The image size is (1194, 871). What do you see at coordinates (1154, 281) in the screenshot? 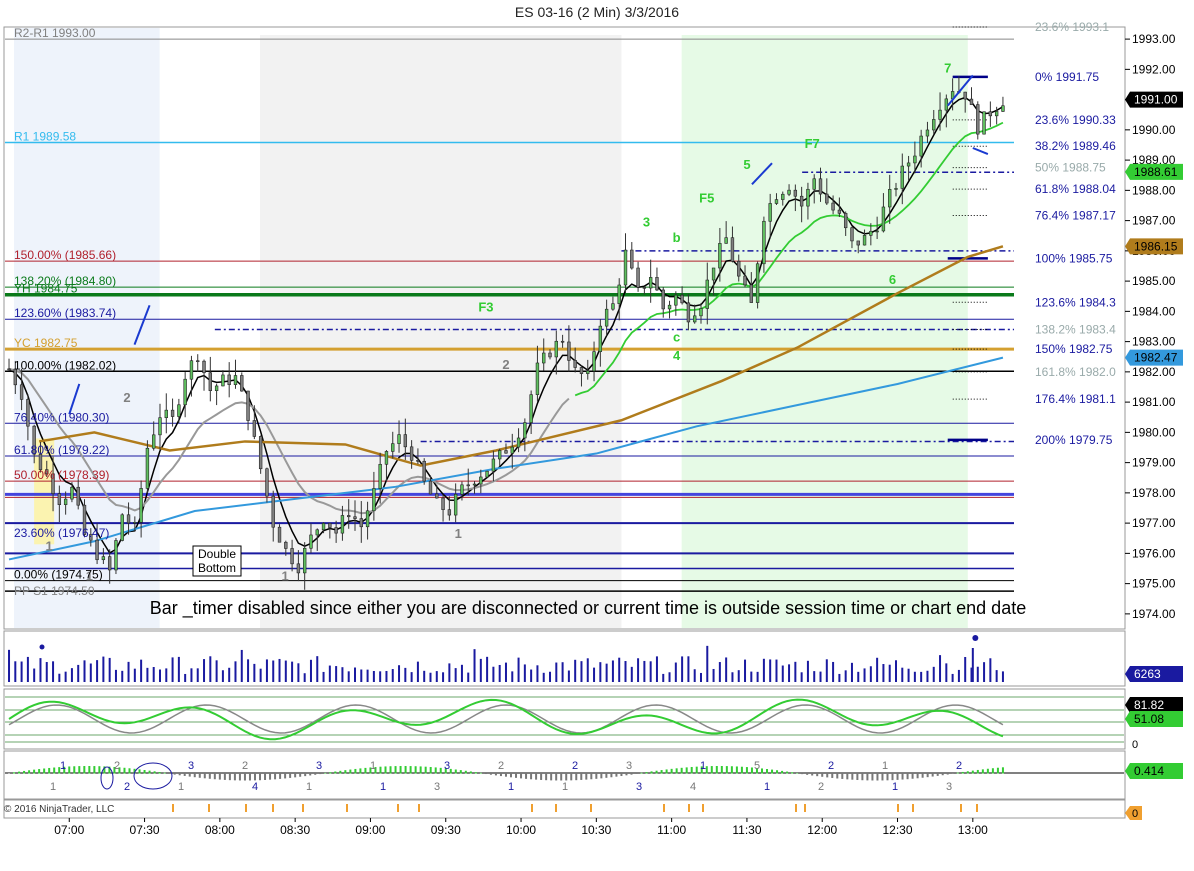
I see `price-tick-label-11: 1985.00` at bounding box center [1154, 281].